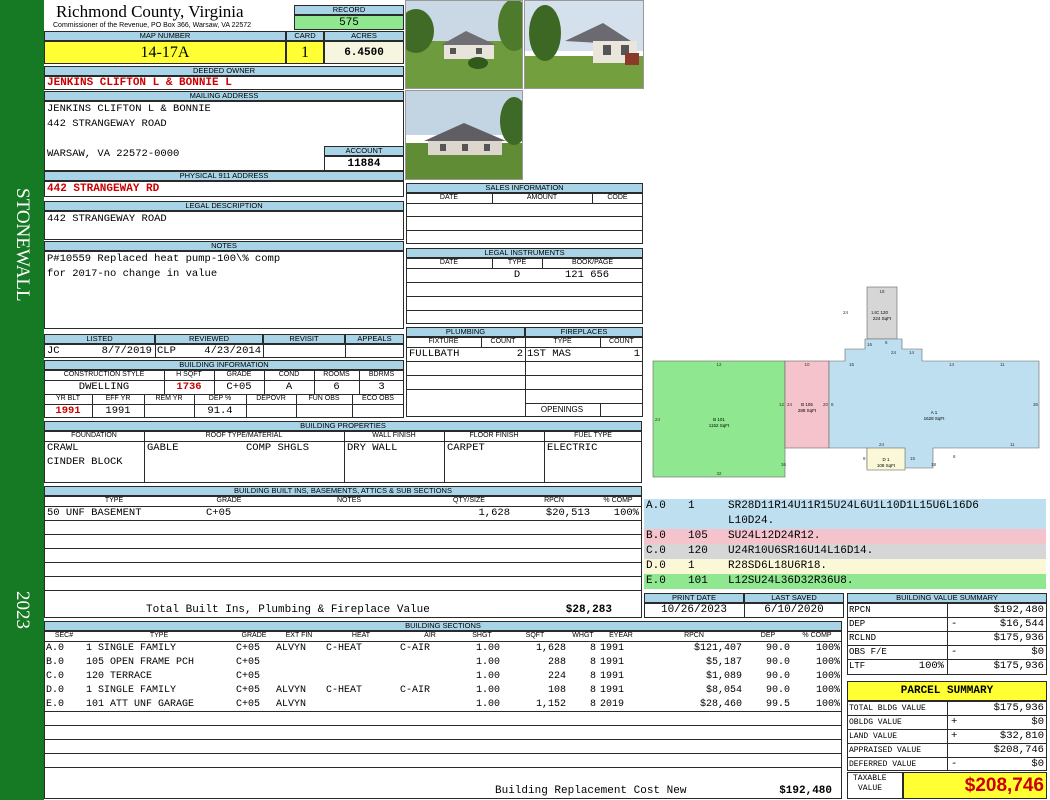 The image size is (1050, 800). I want to click on sketch-area-a, so click(934, 403).